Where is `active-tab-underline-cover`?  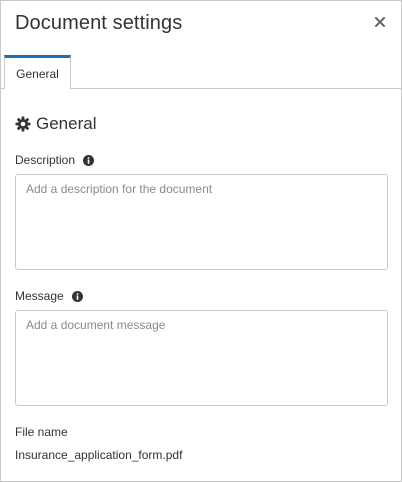 active-tab-underline-cover is located at coordinates (37, 89).